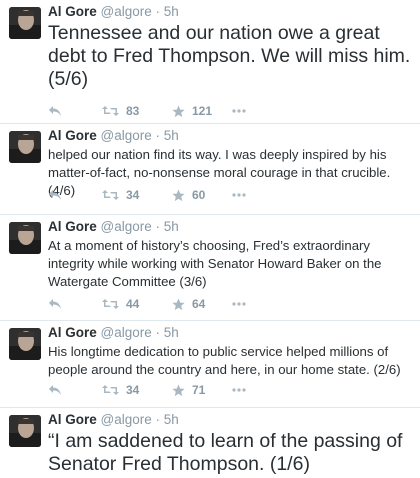 The image size is (420, 478). What do you see at coordinates (199, 304) in the screenshot?
I see `favorite-count: 64` at bounding box center [199, 304].